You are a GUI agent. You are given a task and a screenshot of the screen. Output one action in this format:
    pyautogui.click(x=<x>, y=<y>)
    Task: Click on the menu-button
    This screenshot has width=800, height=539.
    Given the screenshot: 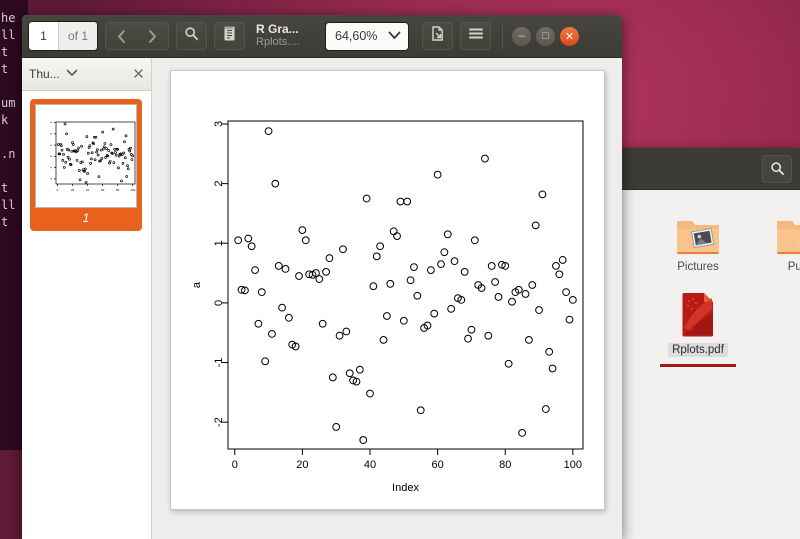 What is the action you would take?
    pyautogui.click(x=476, y=36)
    